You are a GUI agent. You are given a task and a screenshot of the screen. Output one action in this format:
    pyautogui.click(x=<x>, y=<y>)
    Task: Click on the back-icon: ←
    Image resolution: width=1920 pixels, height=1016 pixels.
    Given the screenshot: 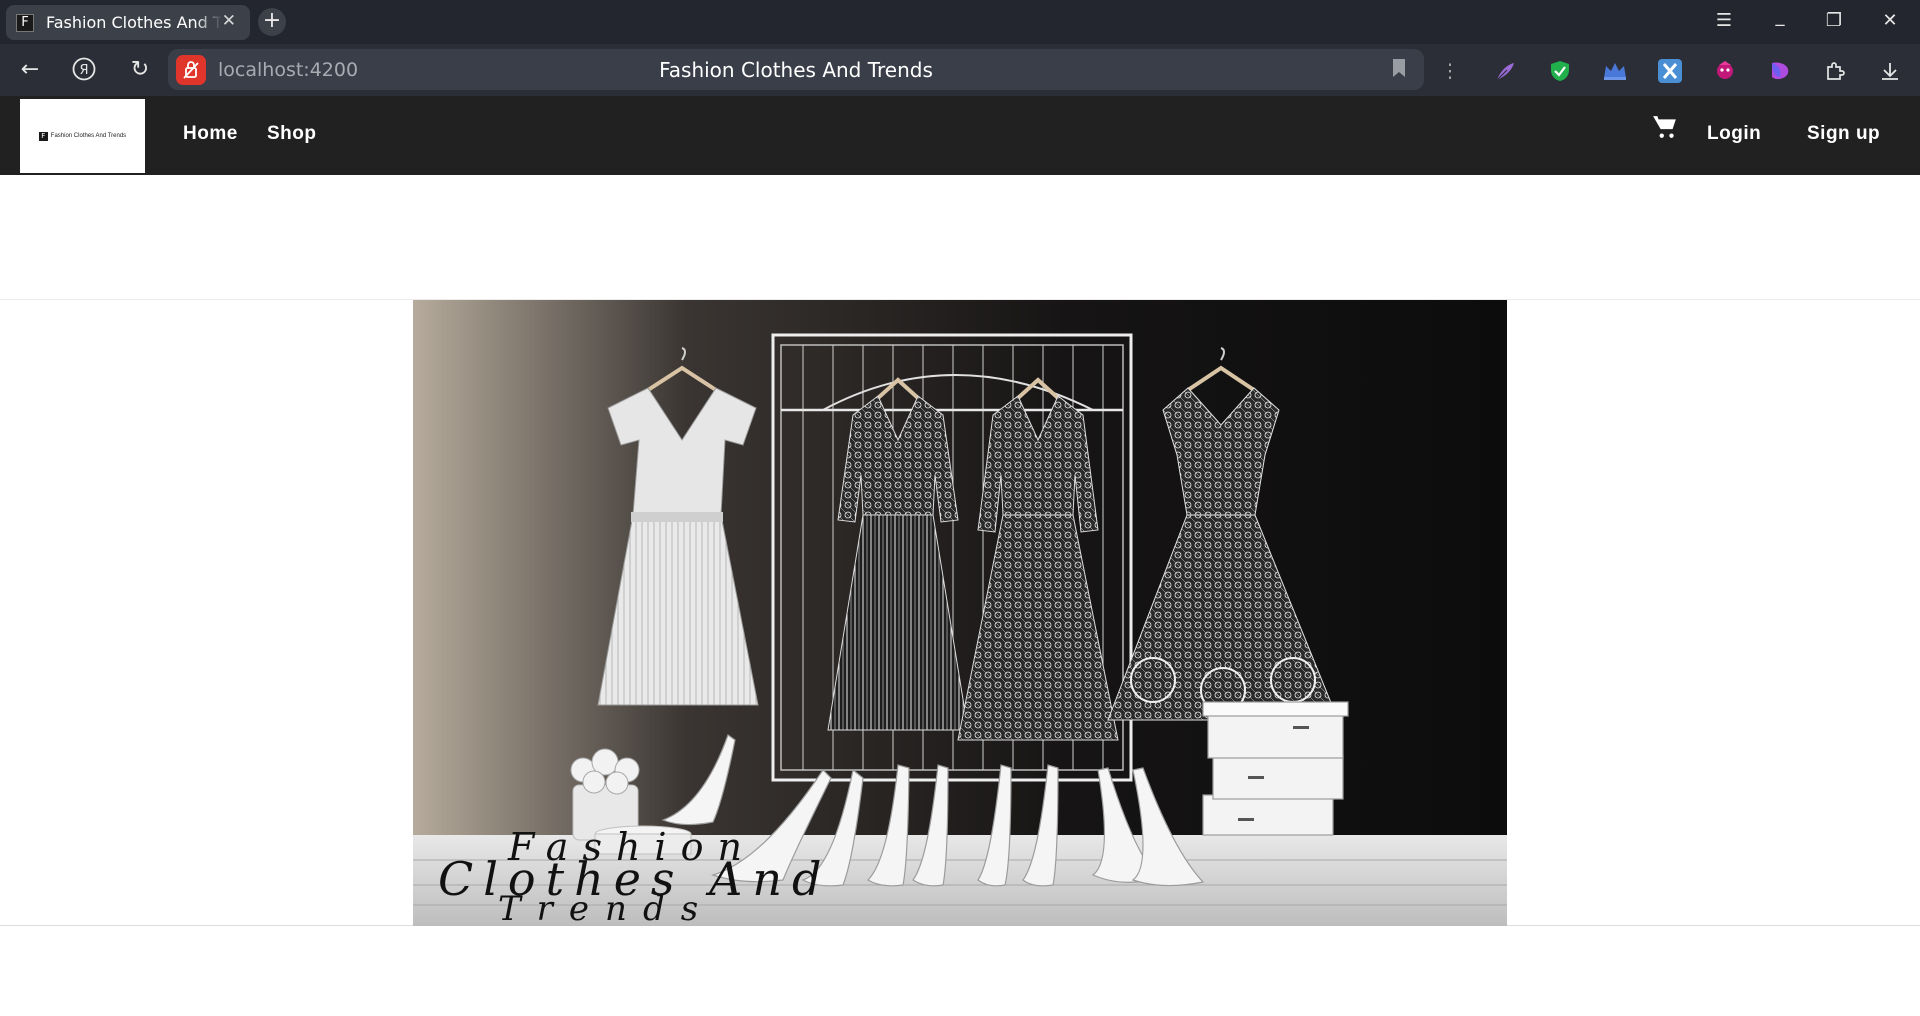 What is the action you would take?
    pyautogui.click(x=30, y=70)
    